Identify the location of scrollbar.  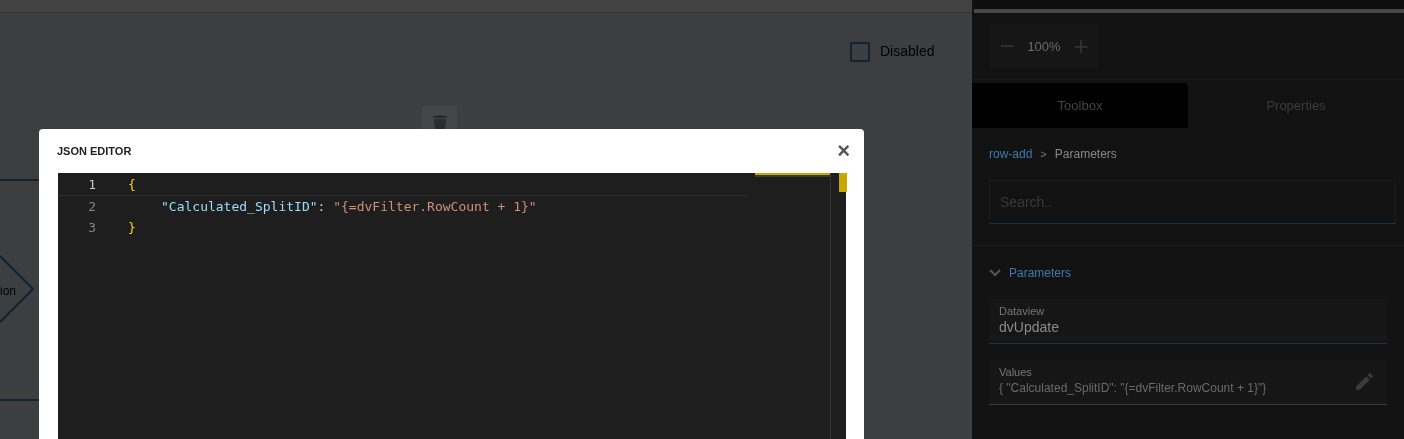
(838, 306).